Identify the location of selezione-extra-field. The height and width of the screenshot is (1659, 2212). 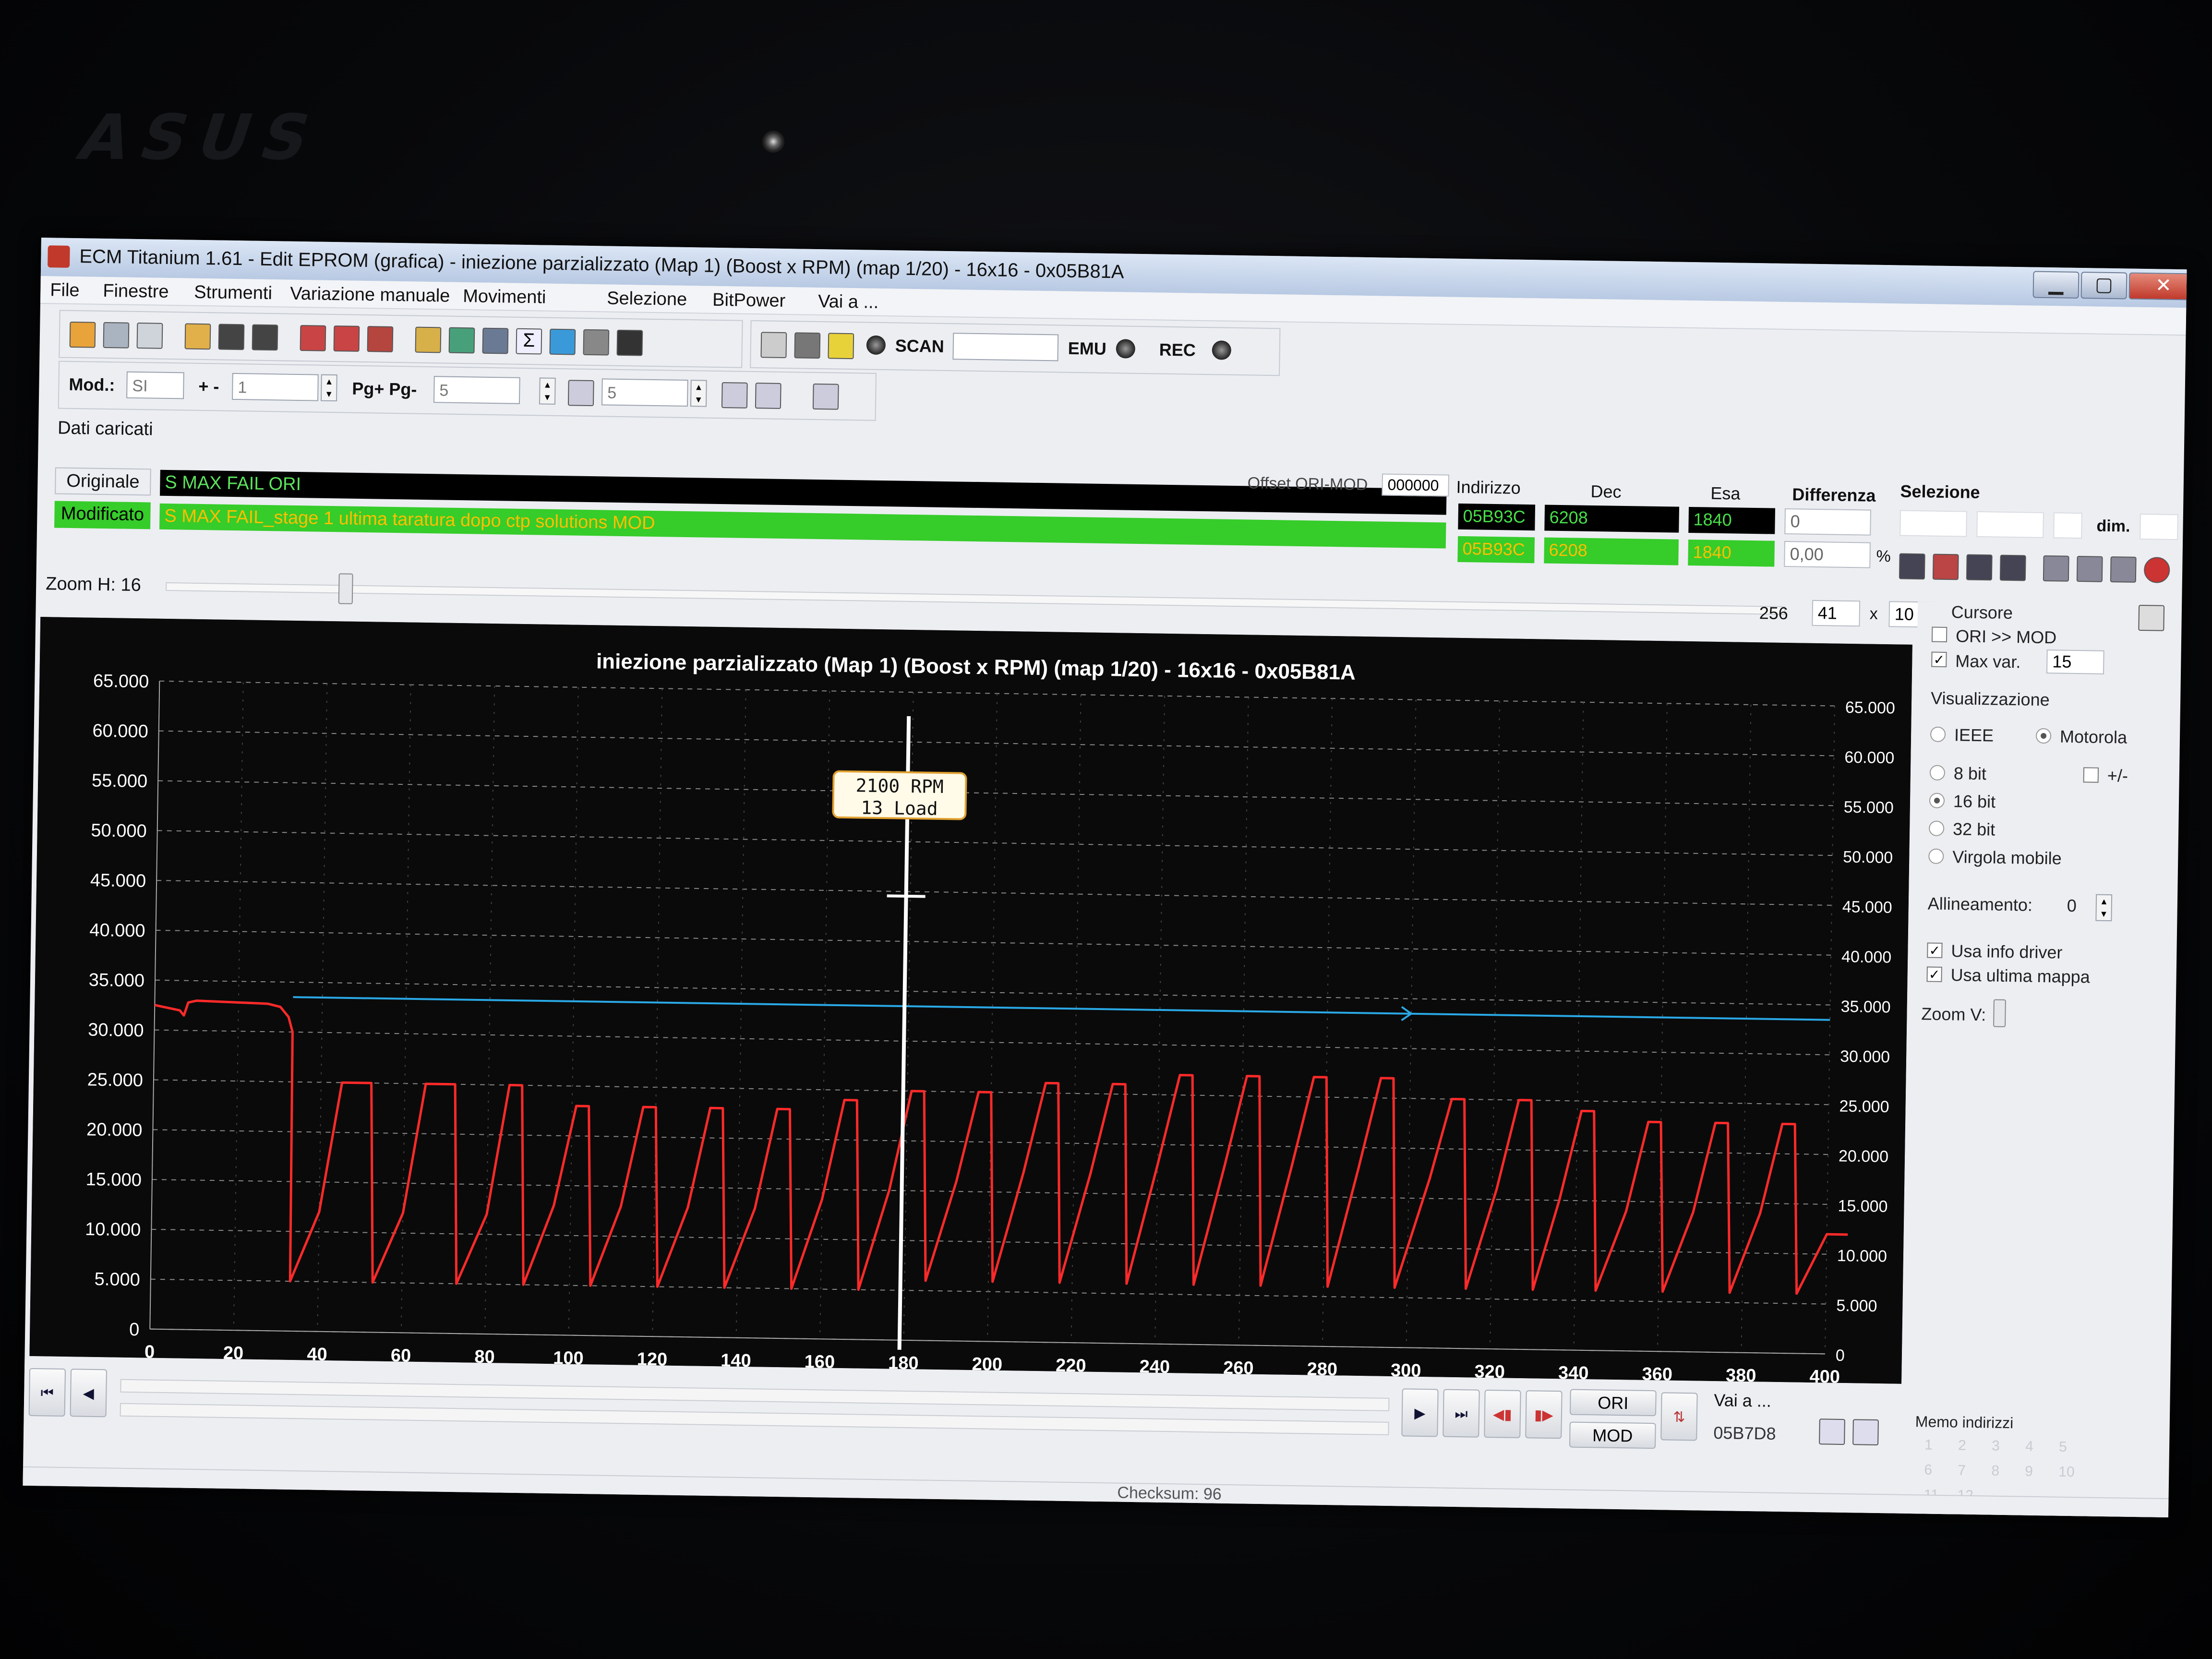
(2067, 525).